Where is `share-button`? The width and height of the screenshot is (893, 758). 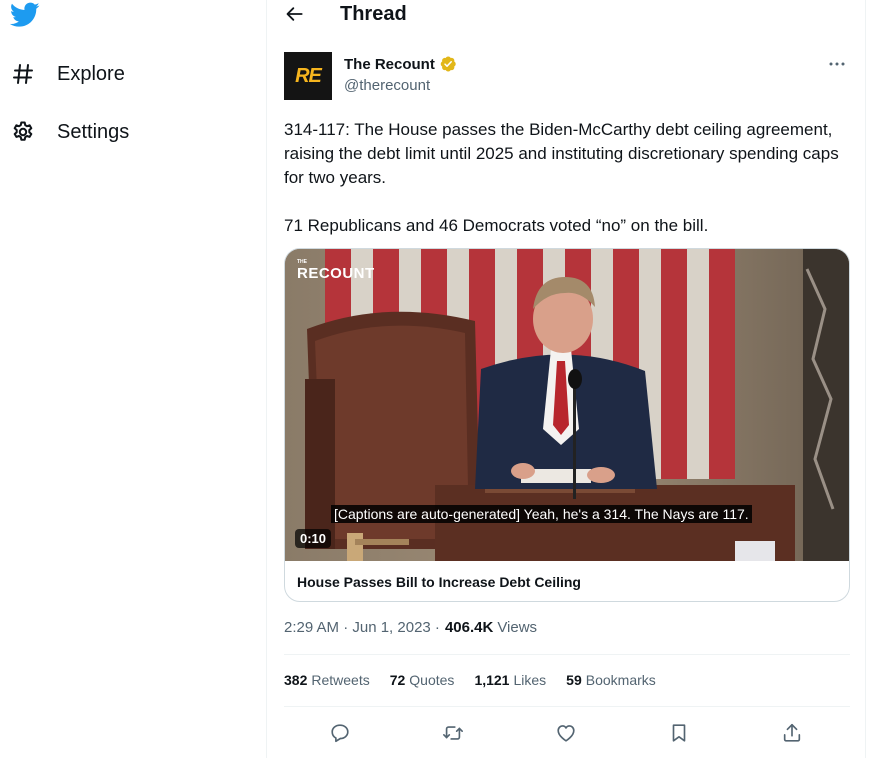
share-button is located at coordinates (792, 733).